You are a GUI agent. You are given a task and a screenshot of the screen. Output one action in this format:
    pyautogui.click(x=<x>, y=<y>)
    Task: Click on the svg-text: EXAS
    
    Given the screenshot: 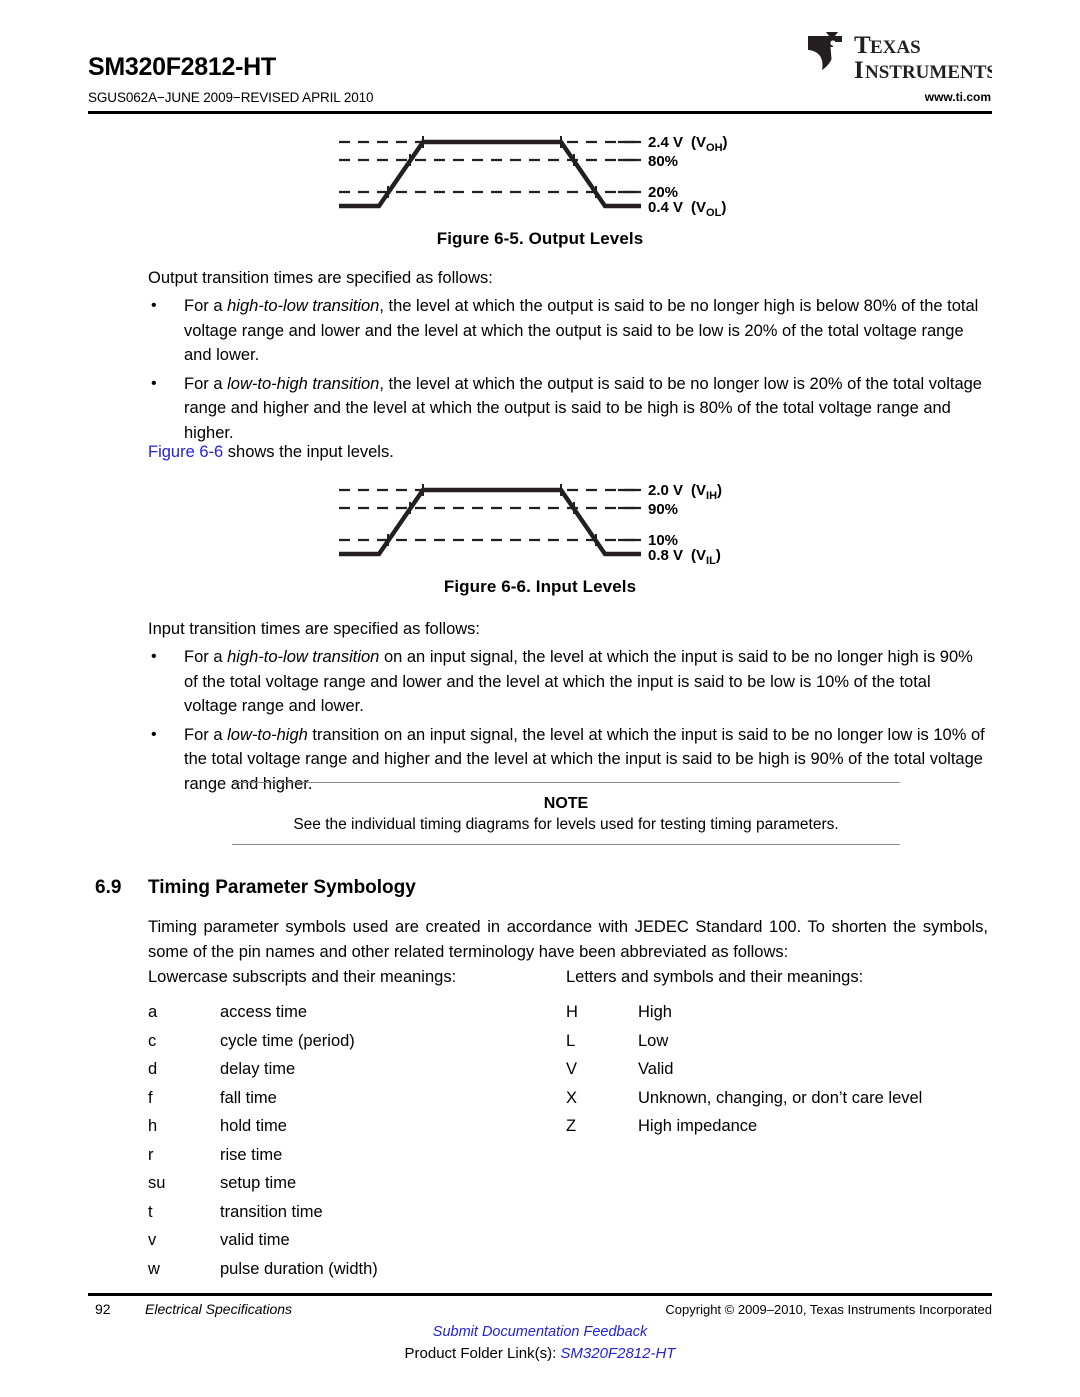 What is the action you would take?
    pyautogui.click(x=895, y=47)
    